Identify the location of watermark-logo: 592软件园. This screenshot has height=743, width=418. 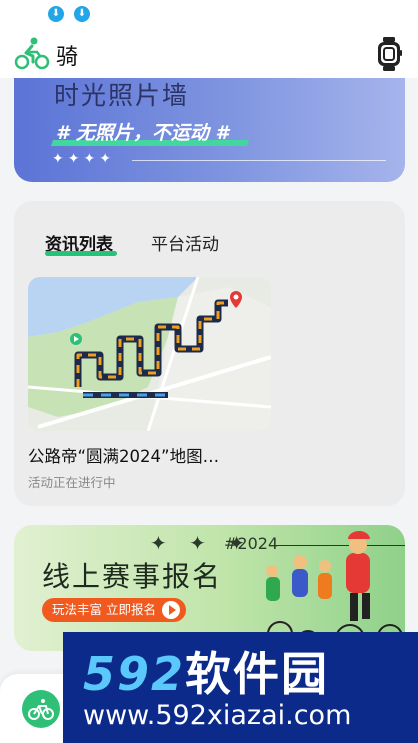
(206, 671).